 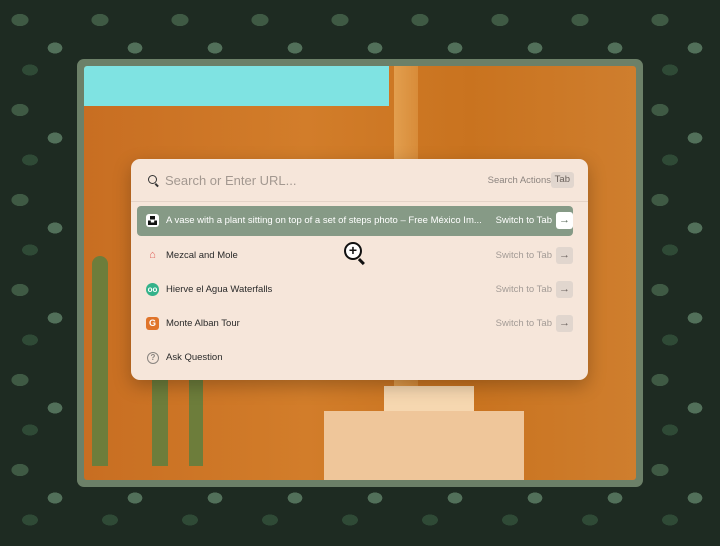 What do you see at coordinates (153, 358) in the screenshot?
I see `question-icon: ?` at bounding box center [153, 358].